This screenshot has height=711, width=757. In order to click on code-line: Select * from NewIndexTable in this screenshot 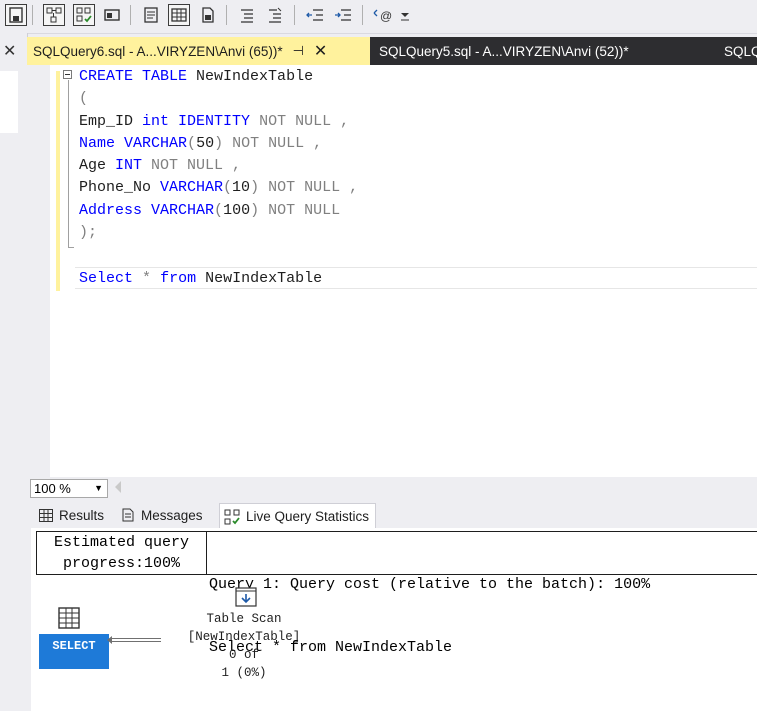, I will do `click(200, 279)`.